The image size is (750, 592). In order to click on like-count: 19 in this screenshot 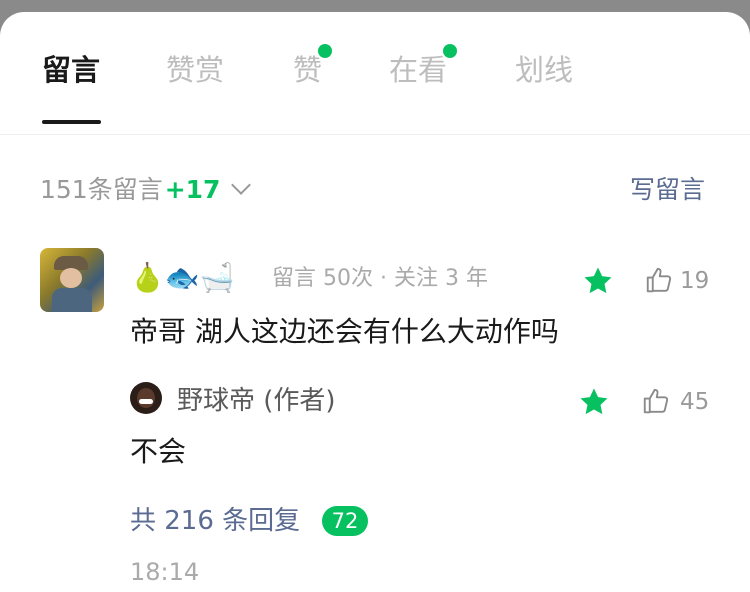, I will do `click(695, 281)`.